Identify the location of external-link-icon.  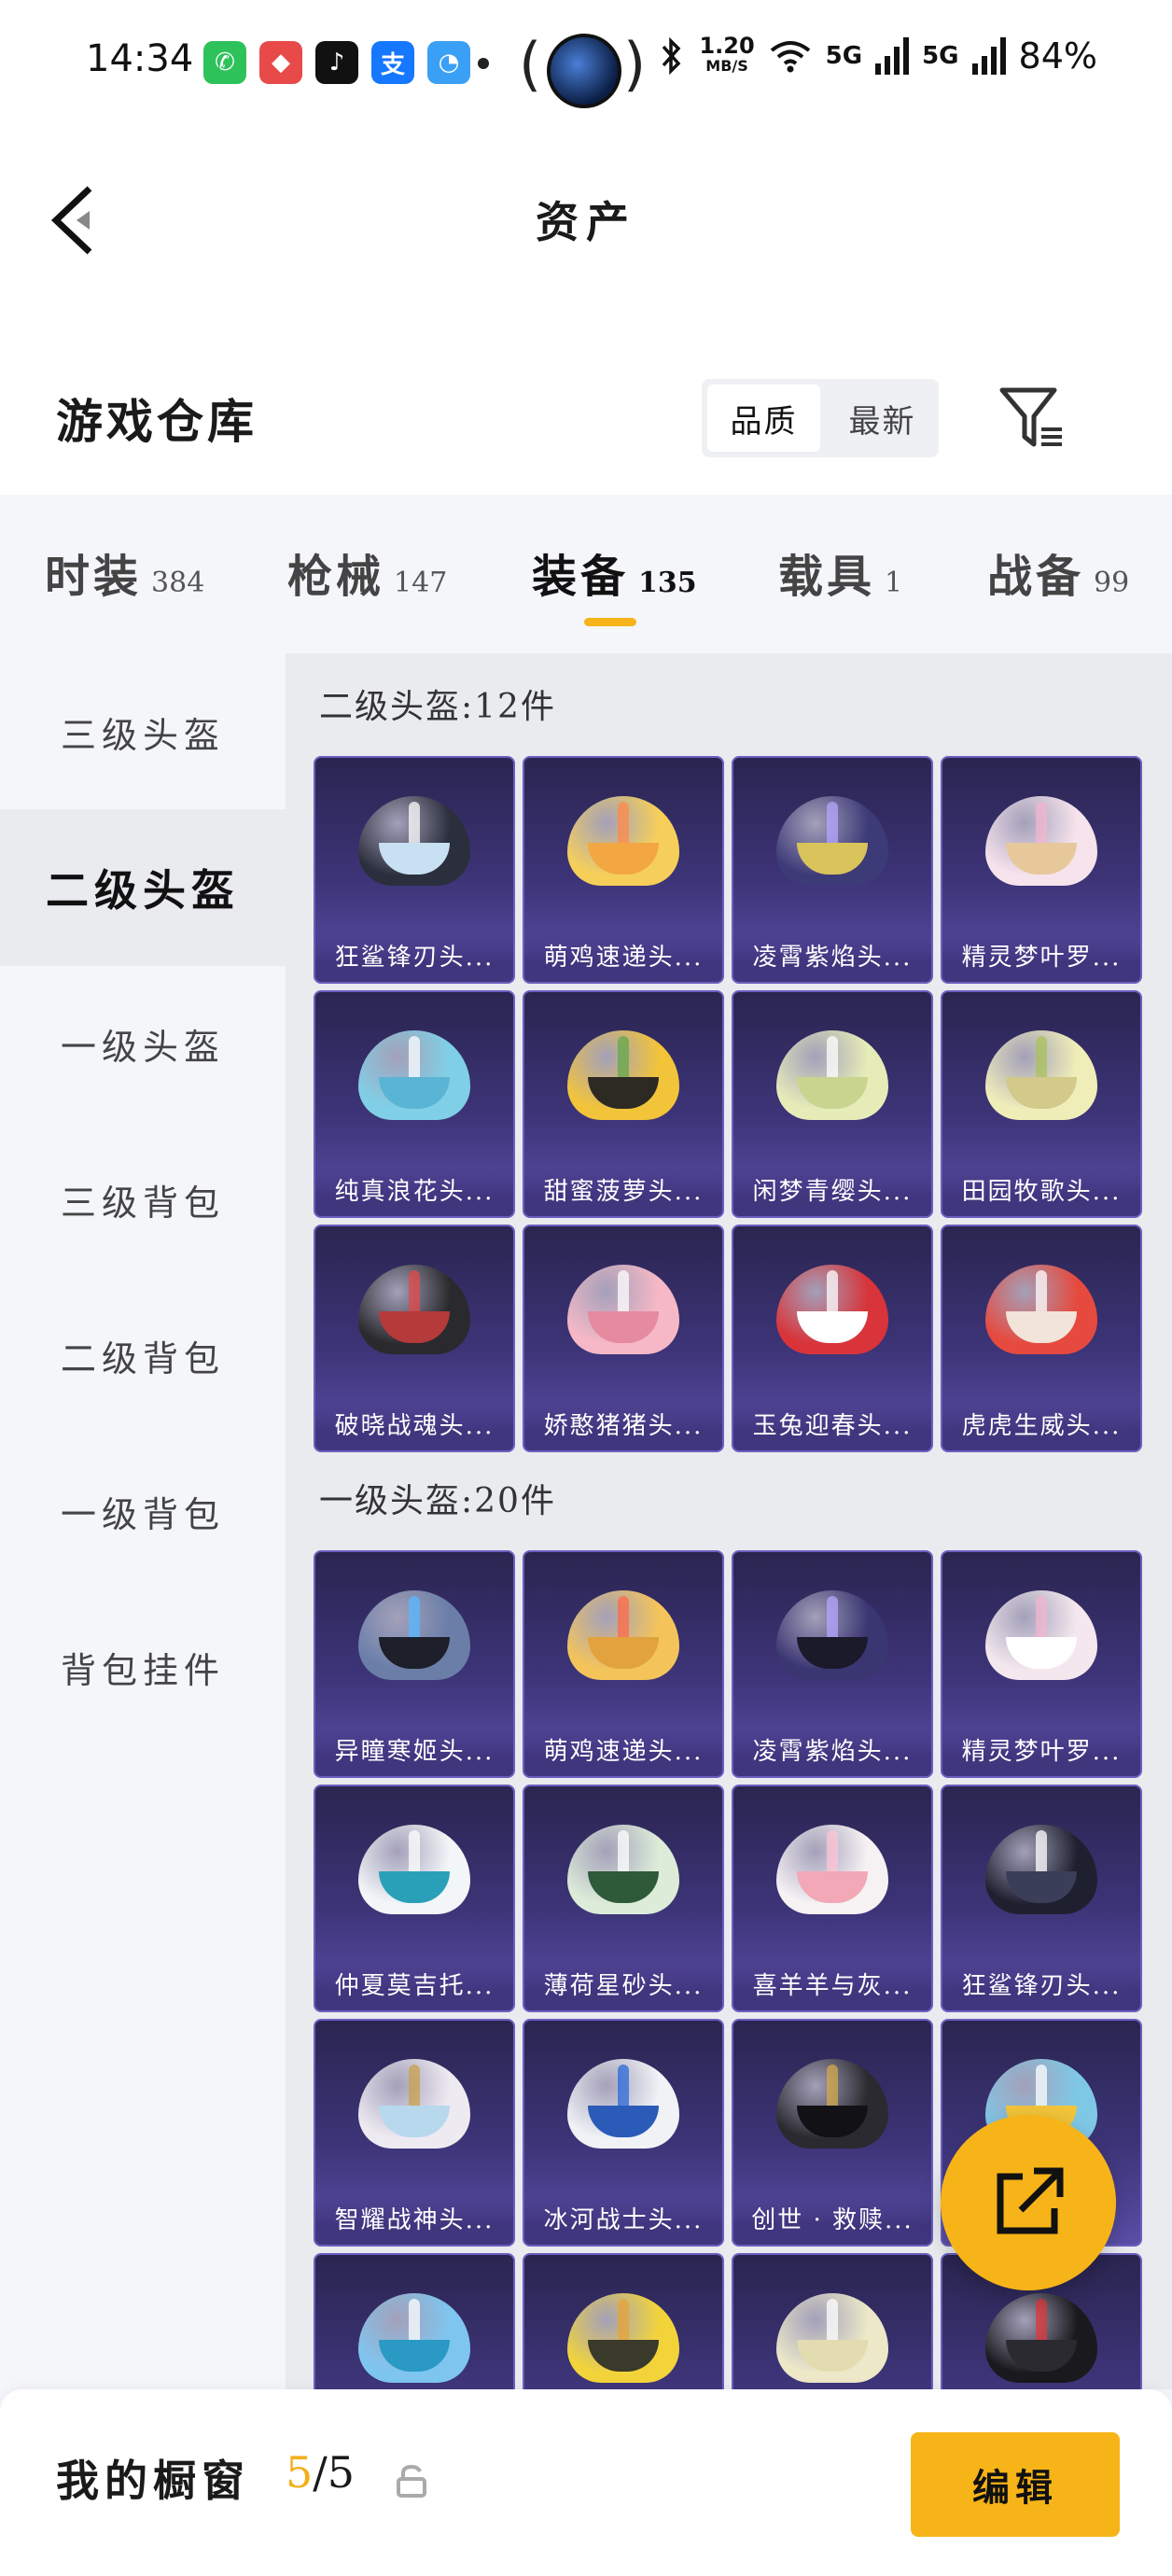
(1030, 2200).